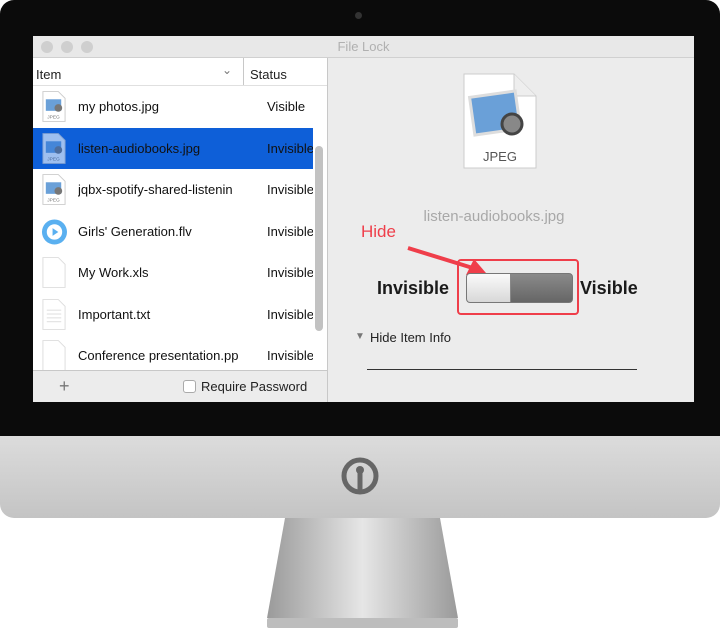 The width and height of the screenshot is (722, 630). I want to click on file-name: jqbx-spotify-shared-listenin, so click(155, 189).